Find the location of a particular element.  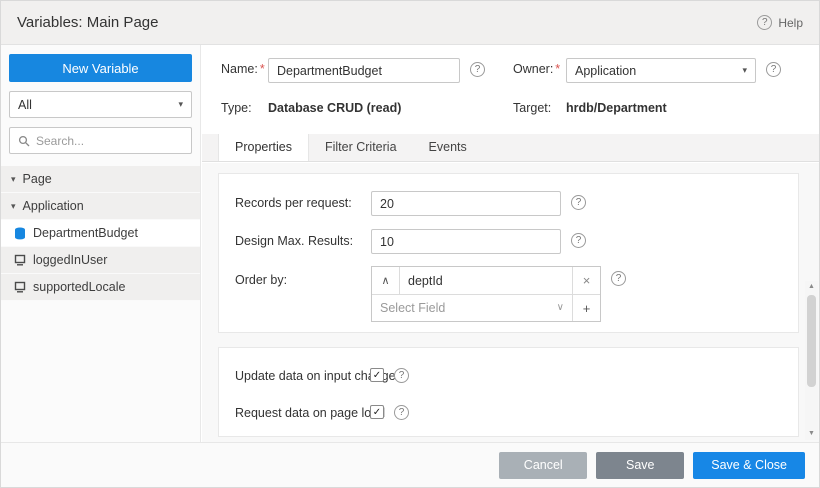

dialog-footer: Cancel Save Save & Close is located at coordinates (410, 464).